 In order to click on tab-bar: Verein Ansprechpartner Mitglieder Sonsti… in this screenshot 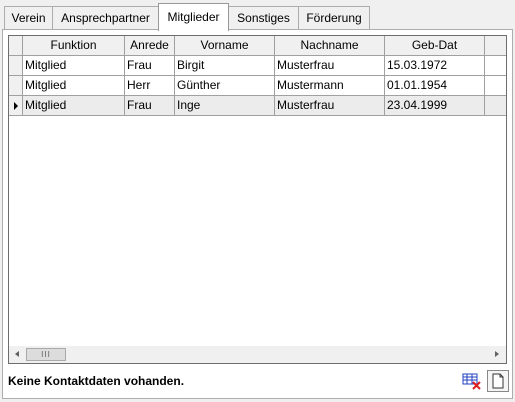, I will do `click(257, 17)`.